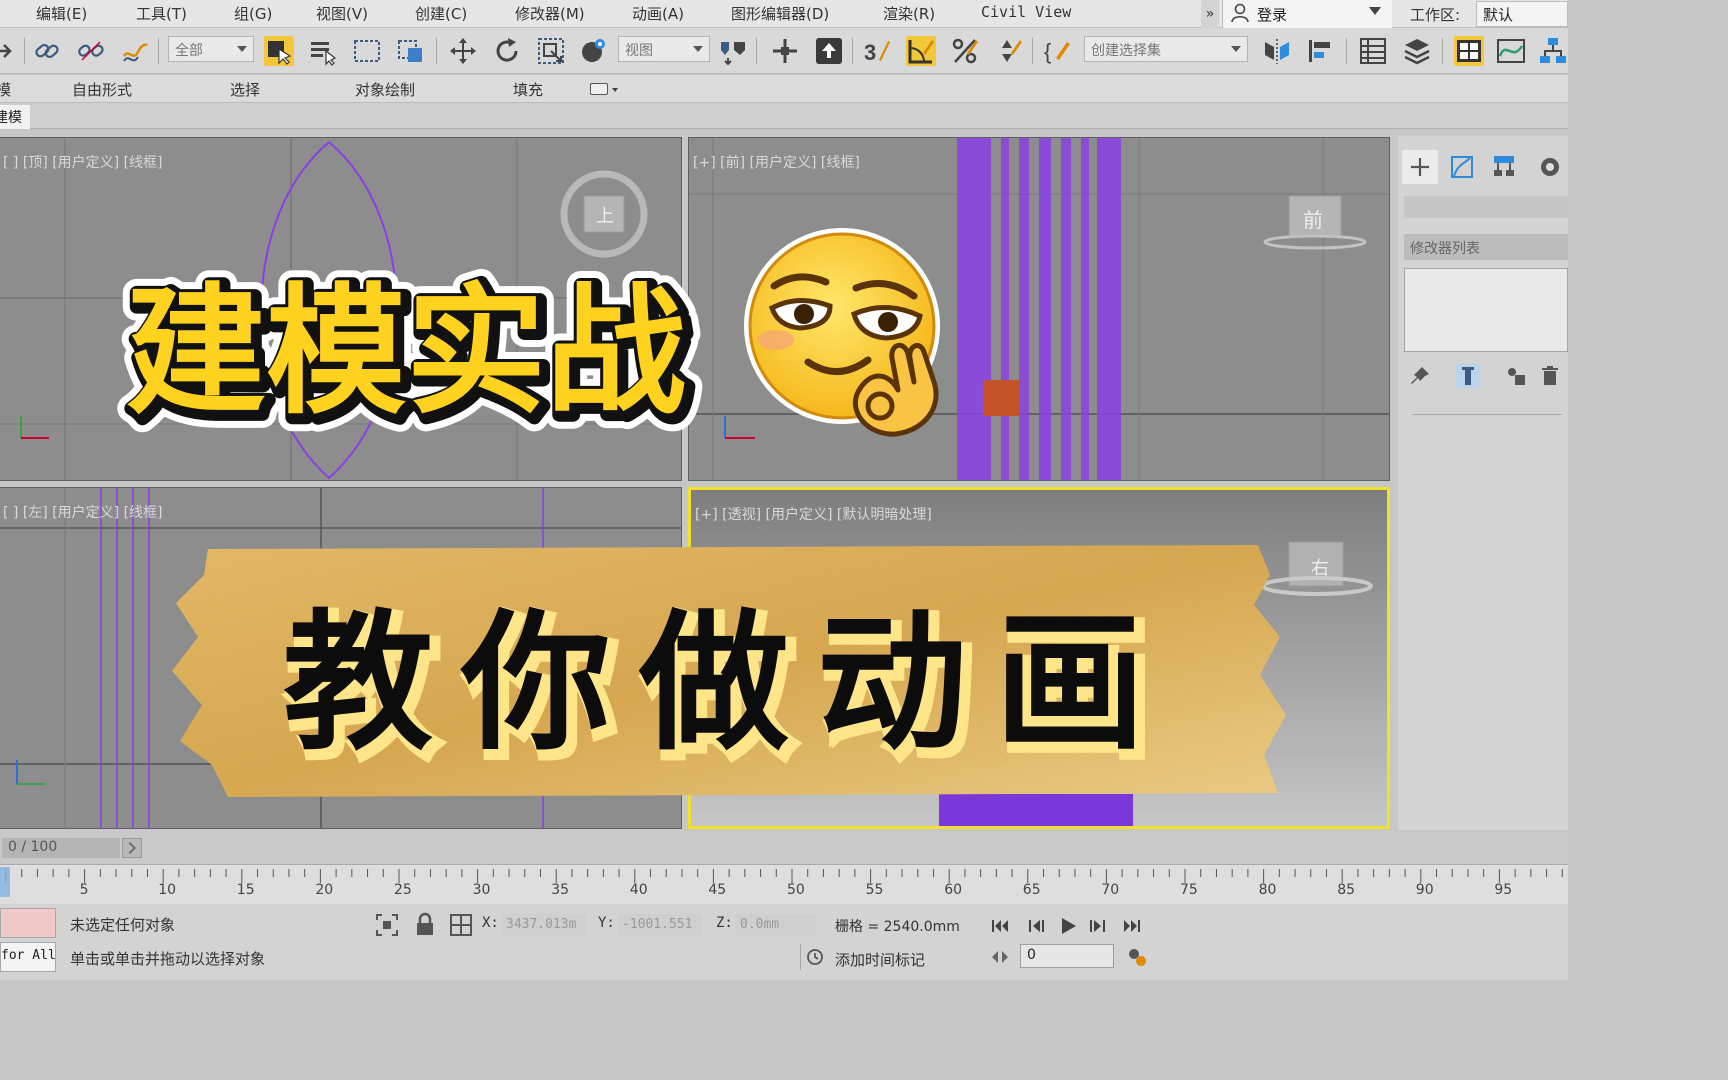  I want to click on angle-snap-toggle-button, so click(921, 51).